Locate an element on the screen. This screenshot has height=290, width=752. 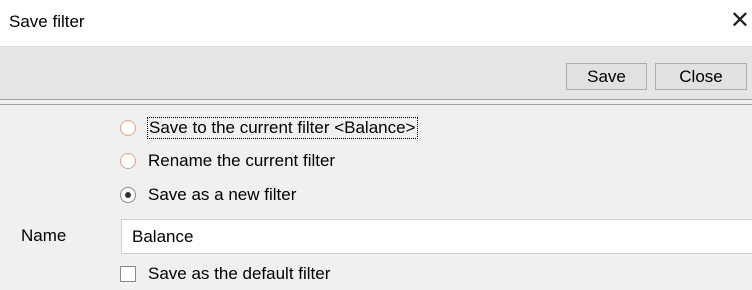
radio-save-new-label: Save as a new filter is located at coordinates (222, 194).